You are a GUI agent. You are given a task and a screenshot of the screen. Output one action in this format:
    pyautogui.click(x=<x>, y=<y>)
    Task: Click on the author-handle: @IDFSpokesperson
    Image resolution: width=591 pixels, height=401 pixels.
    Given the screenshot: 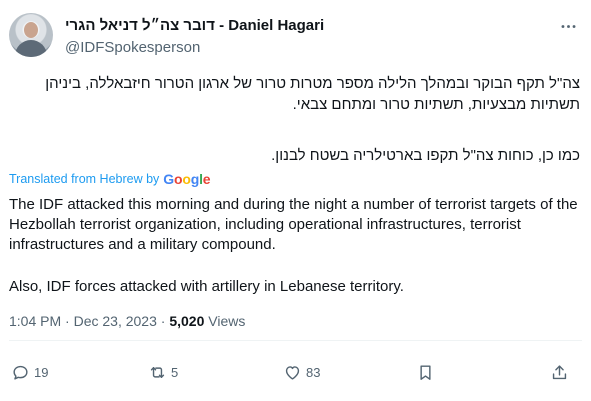 What is the action you would take?
    pyautogui.click(x=132, y=47)
    